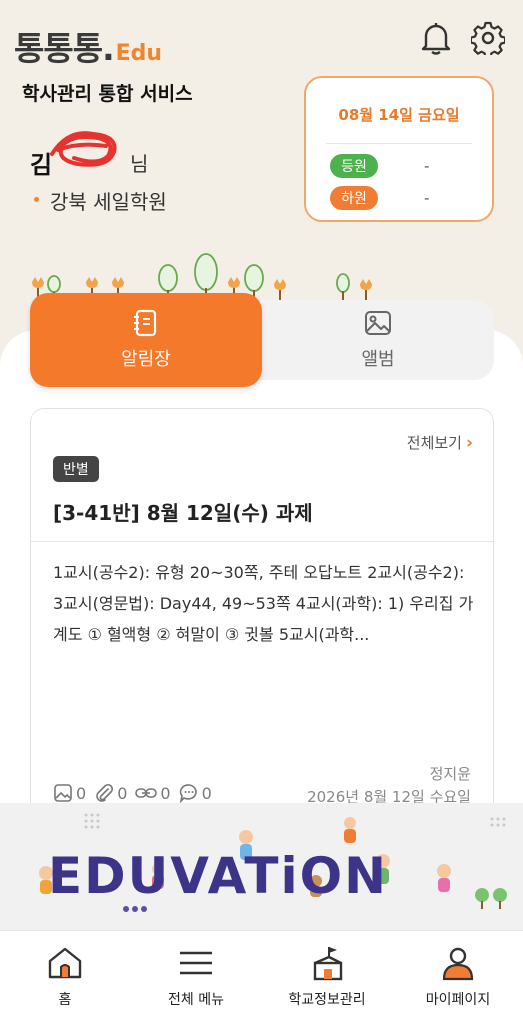 Image resolution: width=523 pixels, height=1024 pixels. What do you see at coordinates (436, 38) in the screenshot?
I see `bell-icon` at bounding box center [436, 38].